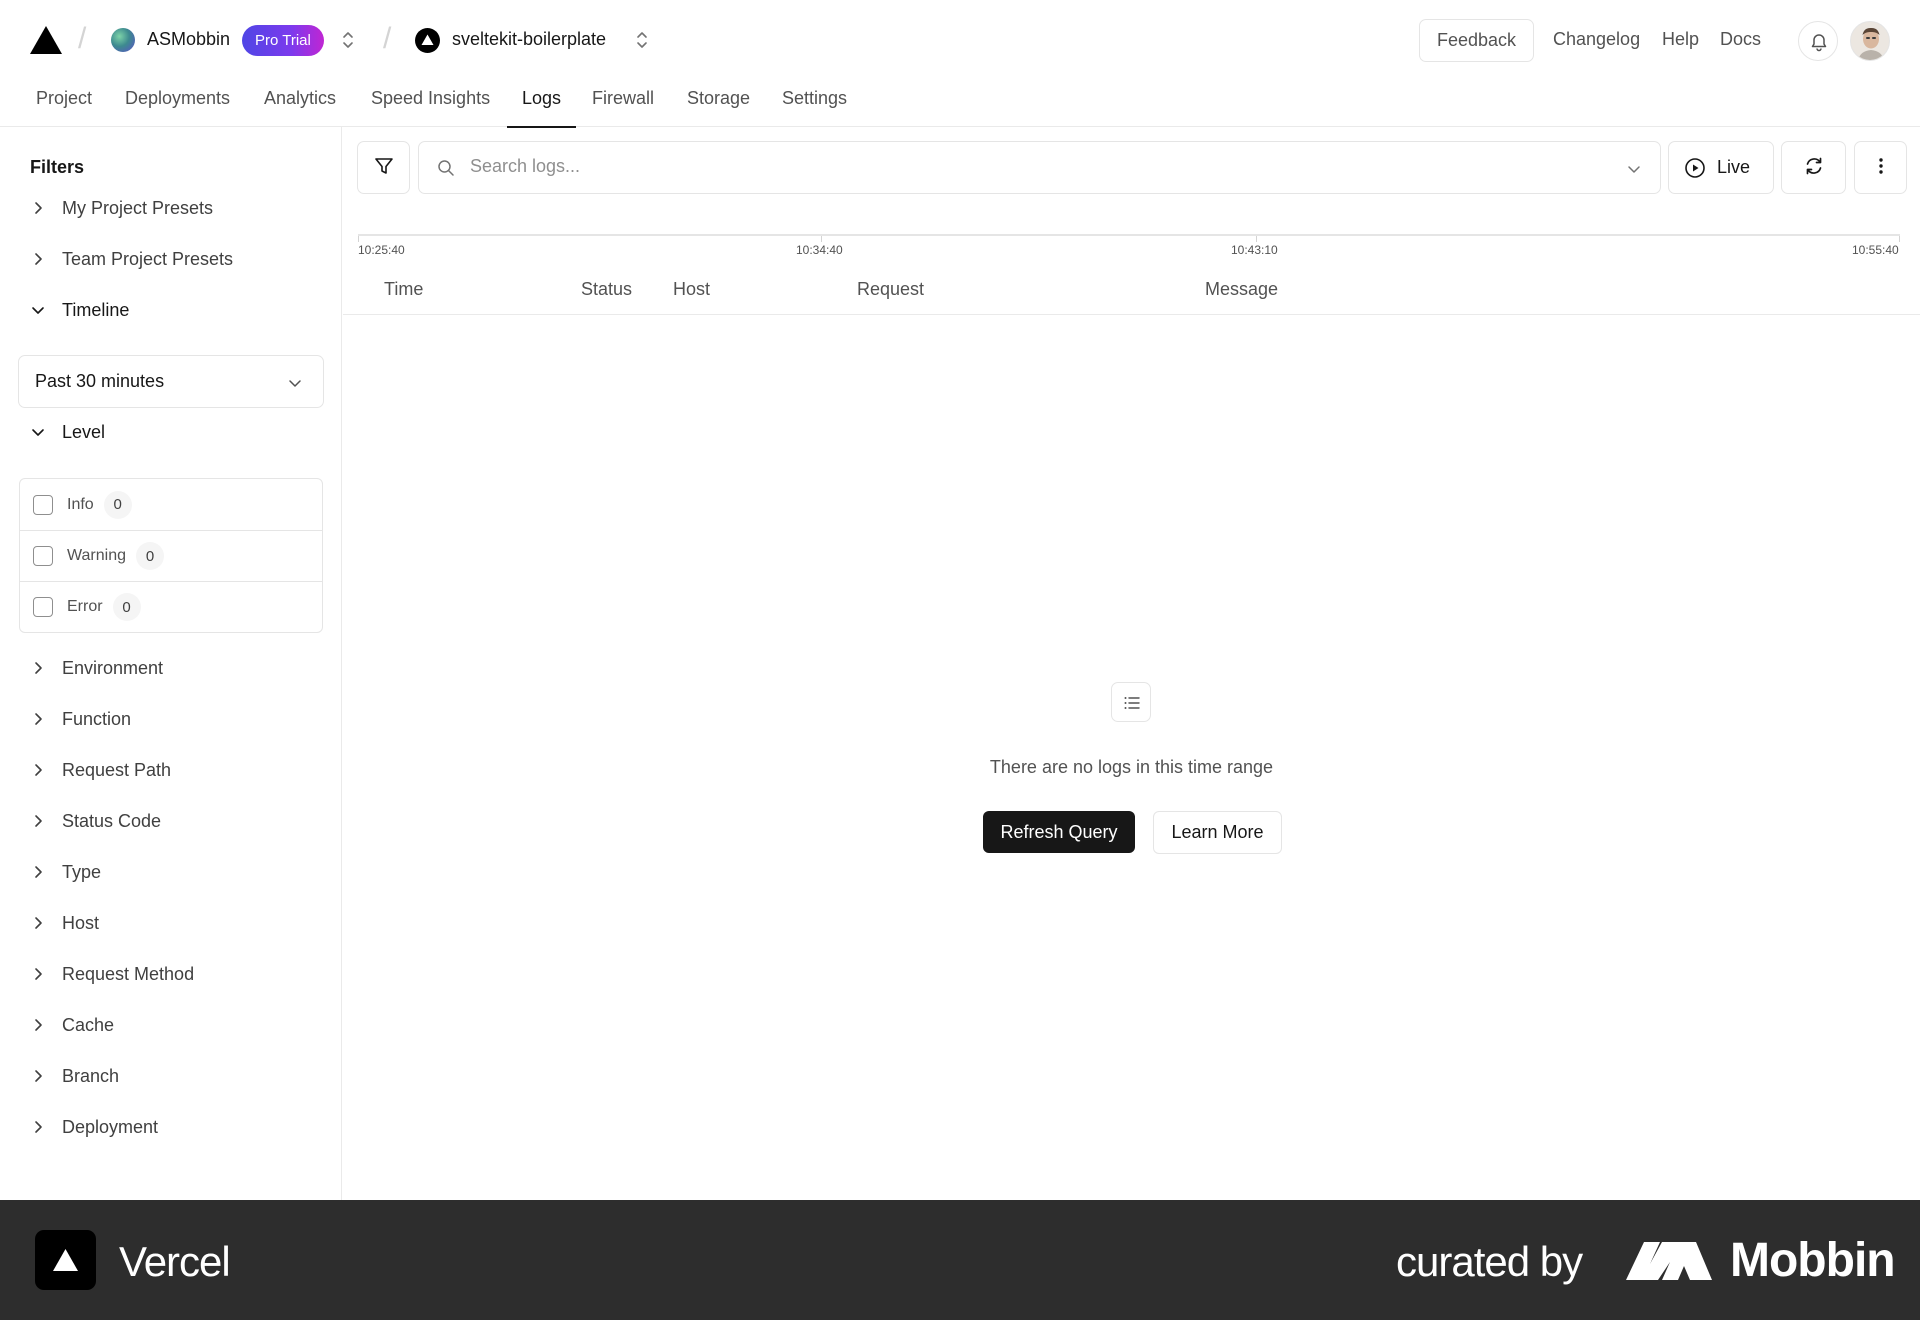 The height and width of the screenshot is (1320, 1920). What do you see at coordinates (1734, 167) in the screenshot?
I see `live-button-label: Live` at bounding box center [1734, 167].